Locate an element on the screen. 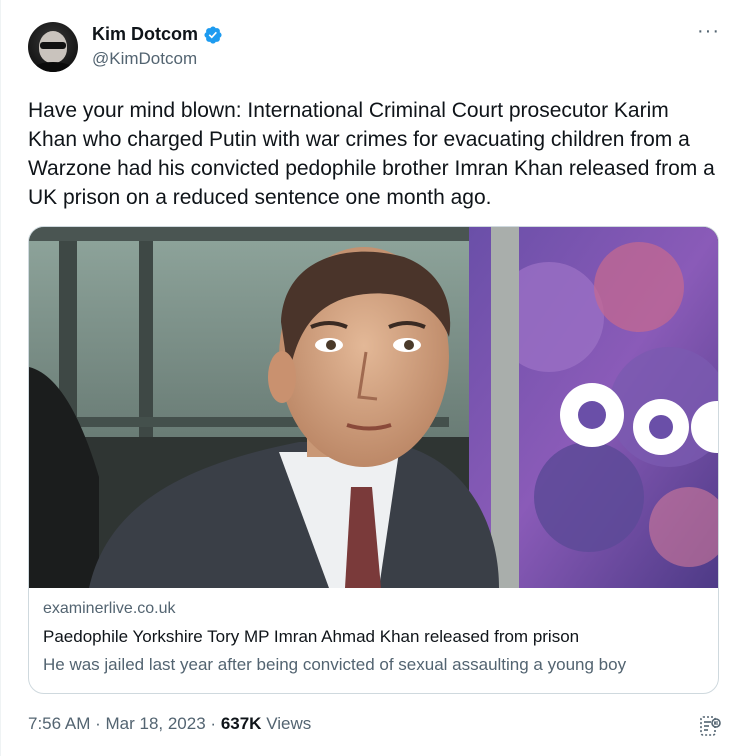  tweet-footer: 7:56 AM · Mar 18, 2023 · 637K Views is located at coordinates (169, 724).